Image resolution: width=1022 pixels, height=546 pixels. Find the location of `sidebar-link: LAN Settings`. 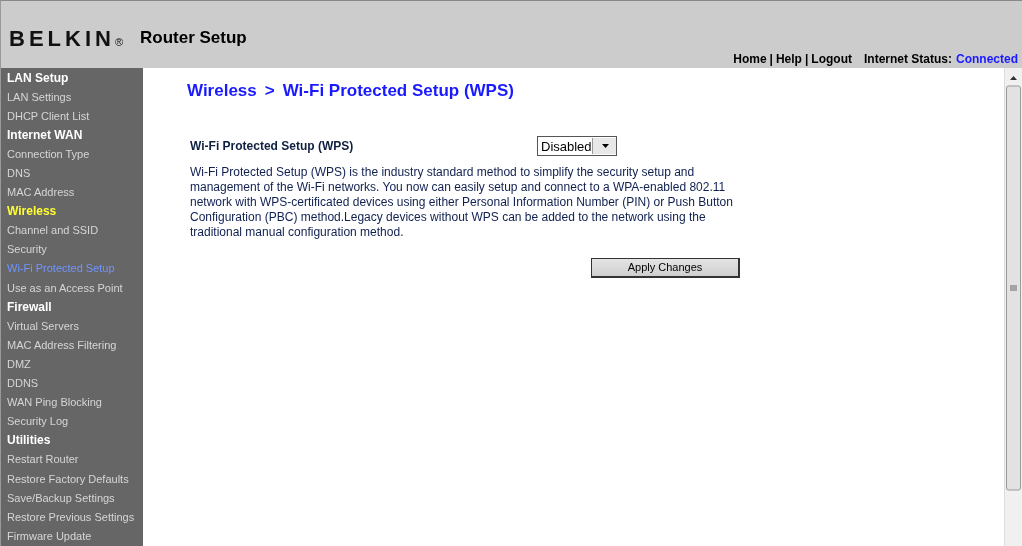

sidebar-link: LAN Settings is located at coordinates (39, 96).